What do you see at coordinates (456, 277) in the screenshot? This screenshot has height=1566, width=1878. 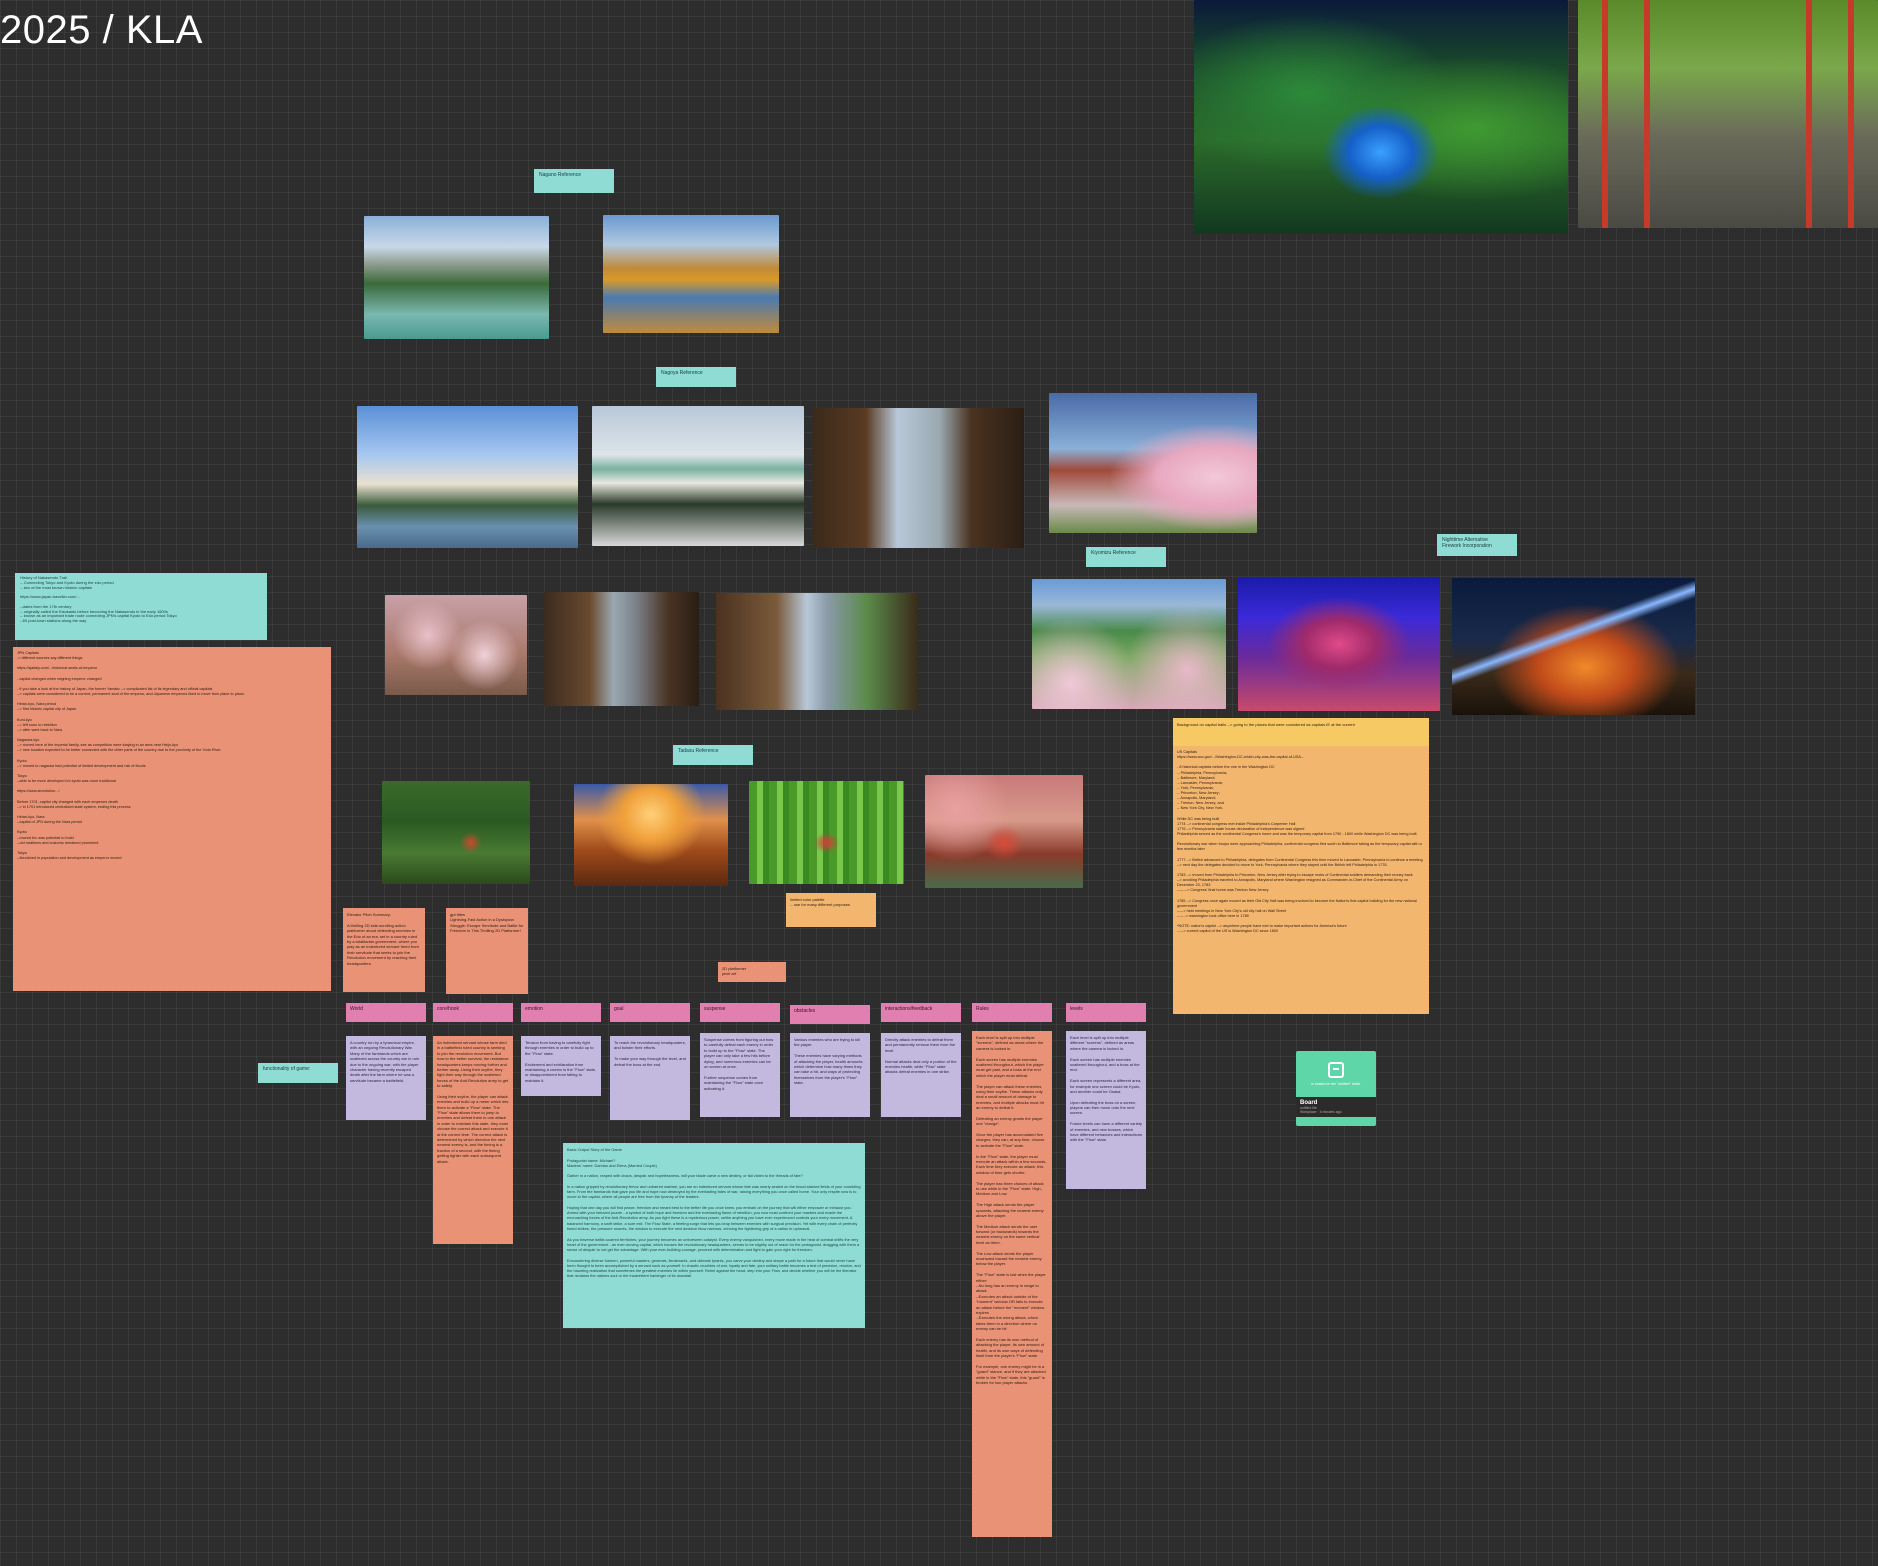 I see `mountain-bridge-river-image` at bounding box center [456, 277].